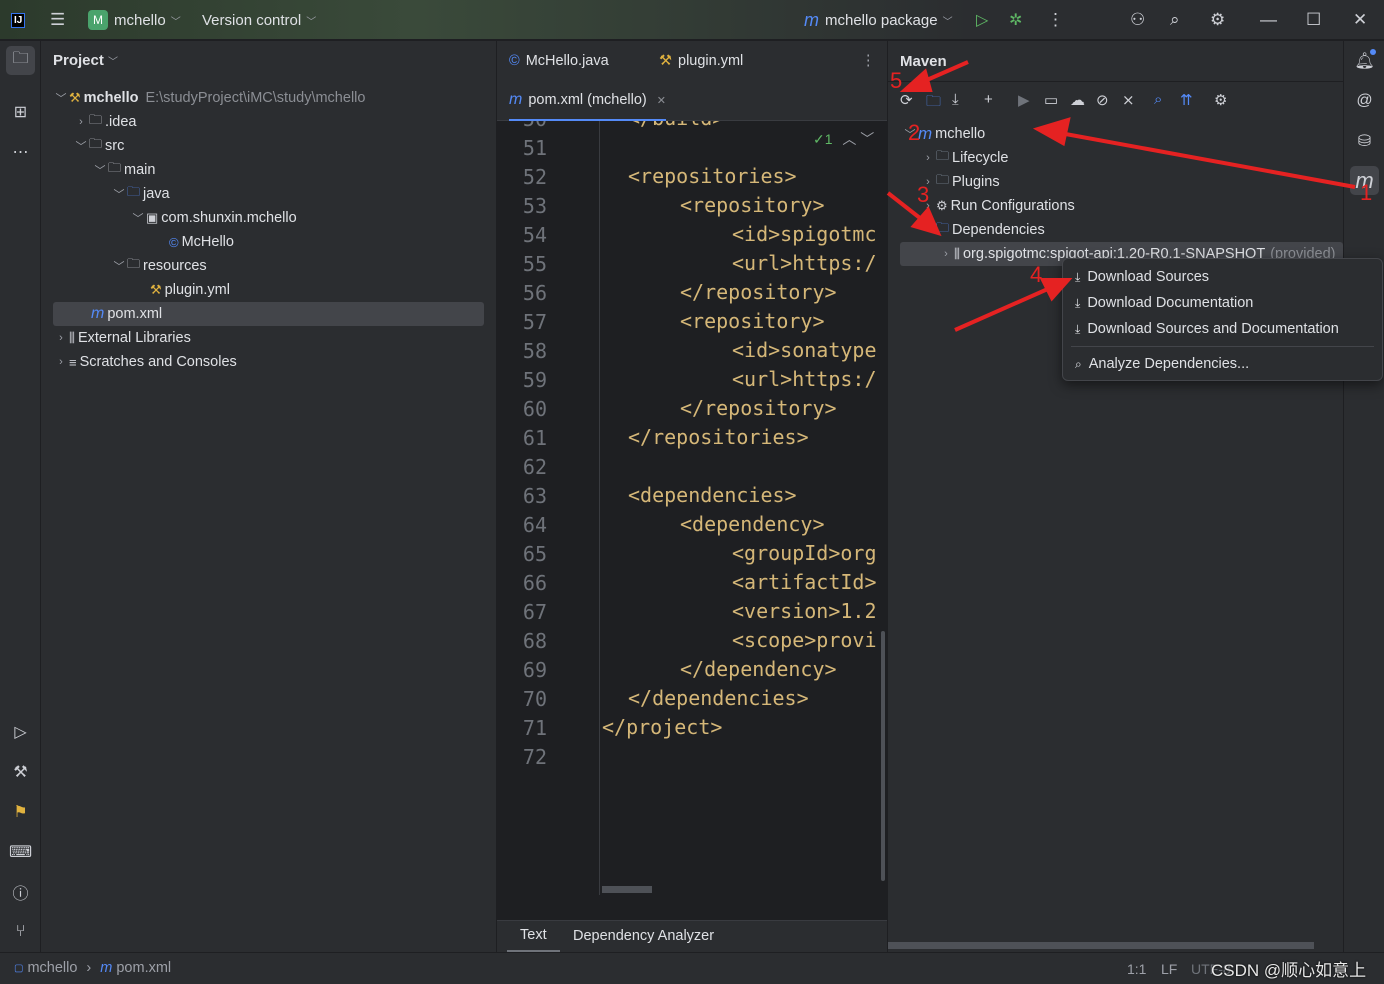 The image size is (1384, 984). What do you see at coordinates (752, 205) in the screenshot?
I see `code-line: <repository>` at bounding box center [752, 205].